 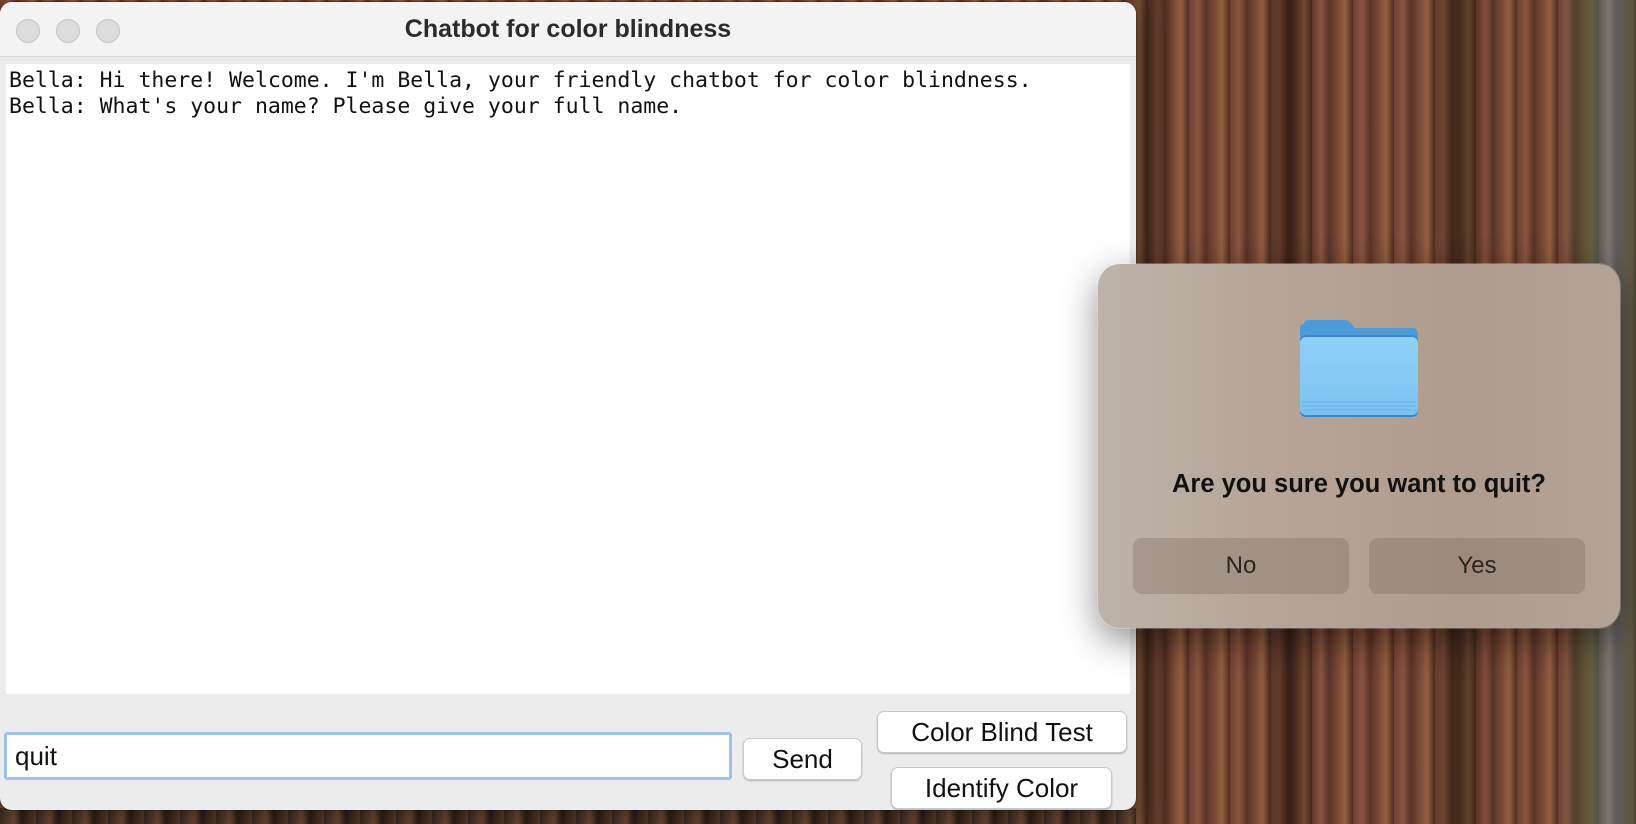 What do you see at coordinates (1001, 788) in the screenshot?
I see `identify-color-button: Identify Color` at bounding box center [1001, 788].